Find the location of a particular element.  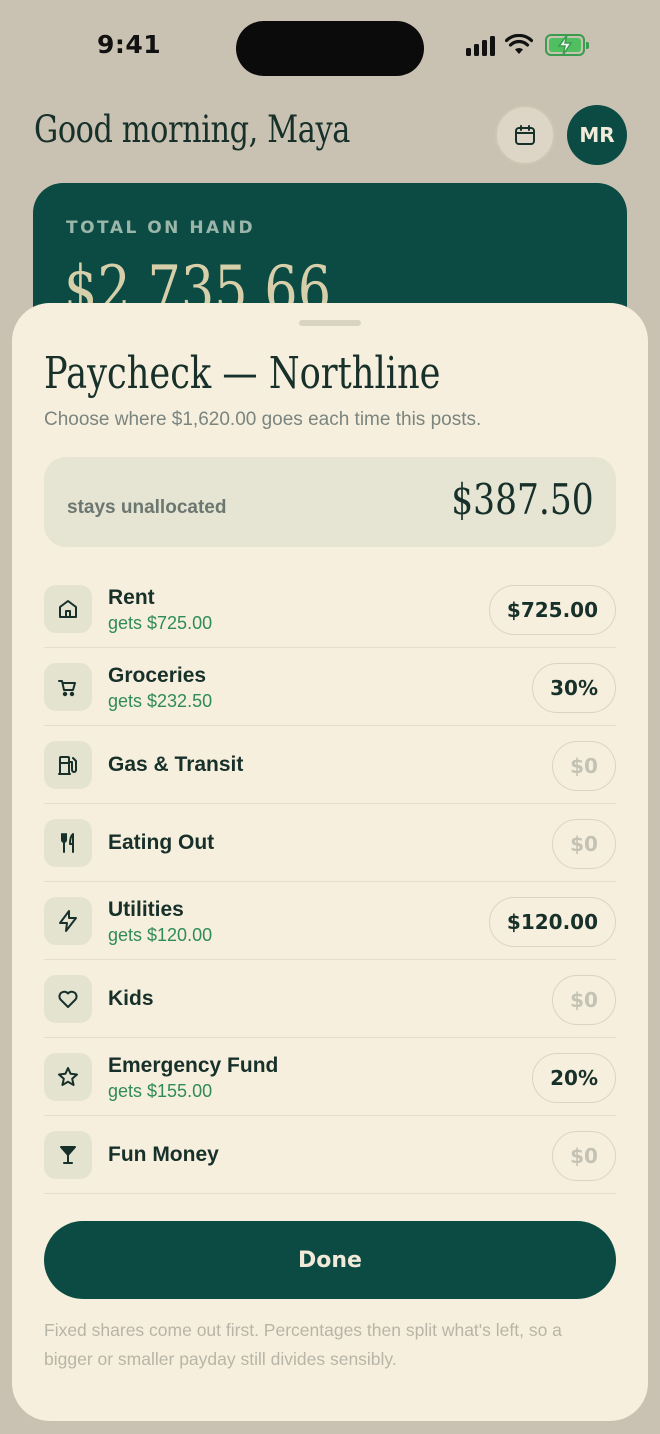

category-row-rent: Rent gets $725.00 $725.00 is located at coordinates (330, 609).